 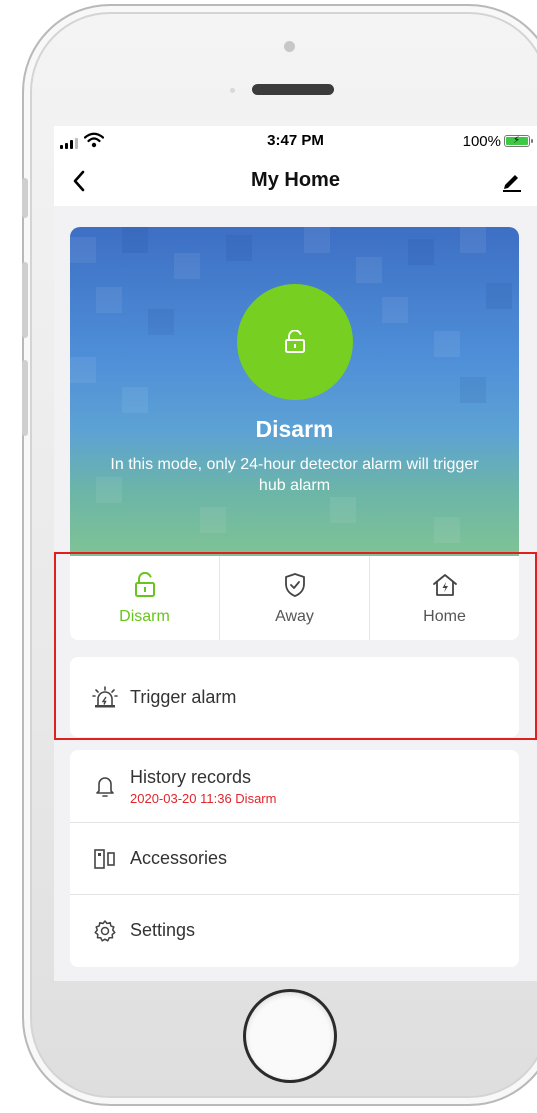 What do you see at coordinates (512, 183) in the screenshot?
I see `pencil-icon` at bounding box center [512, 183].